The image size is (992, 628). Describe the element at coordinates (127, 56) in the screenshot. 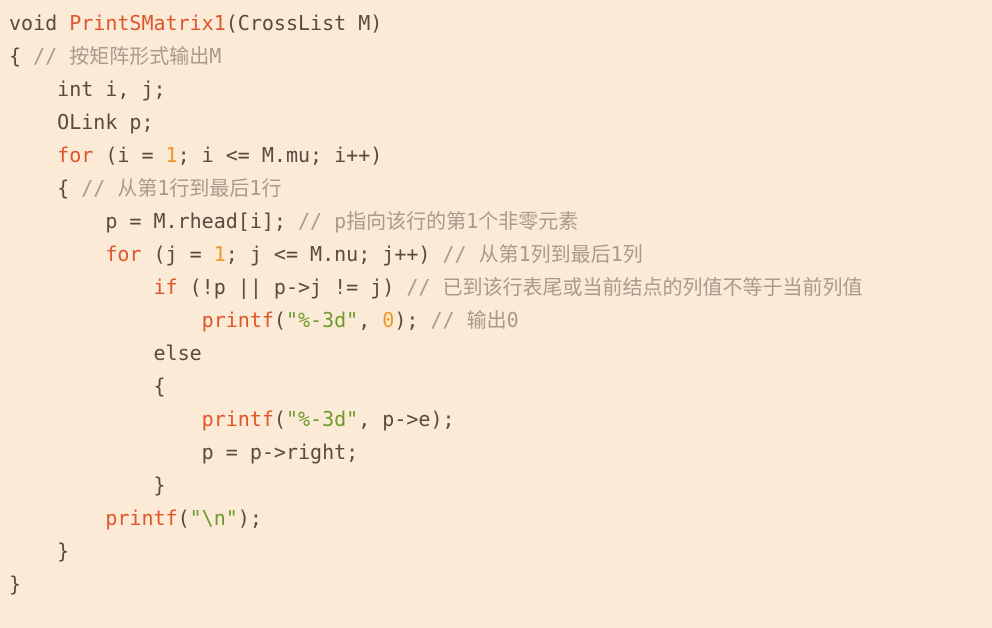

I see `comment: // 按矩阵形式输出M` at that location.